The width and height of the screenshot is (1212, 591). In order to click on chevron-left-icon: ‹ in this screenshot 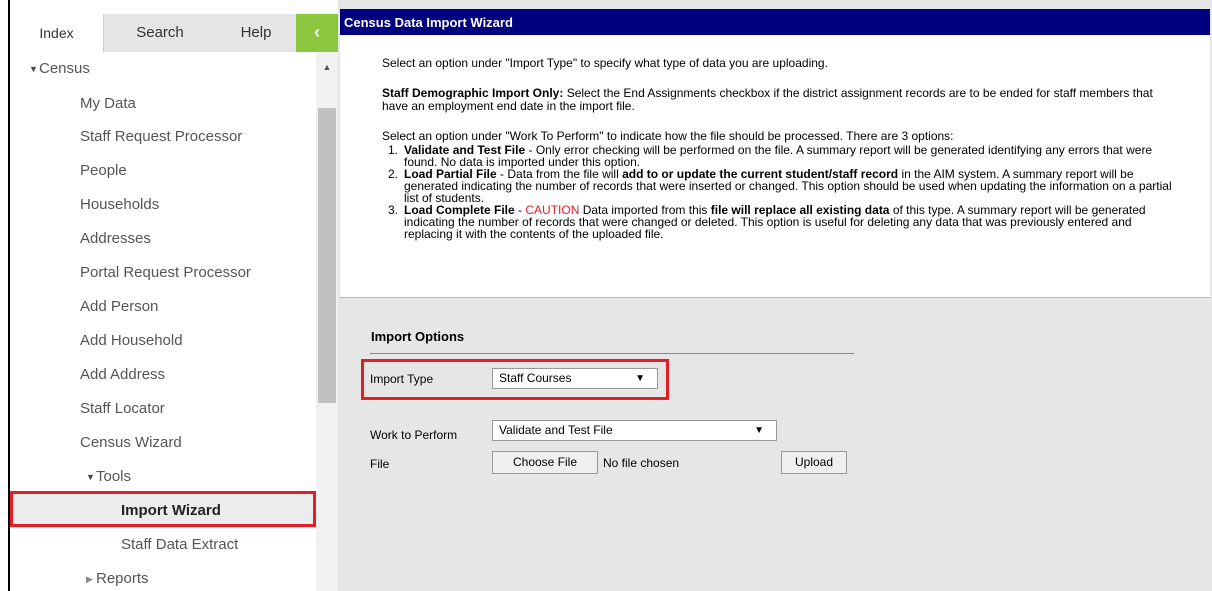, I will do `click(317, 32)`.